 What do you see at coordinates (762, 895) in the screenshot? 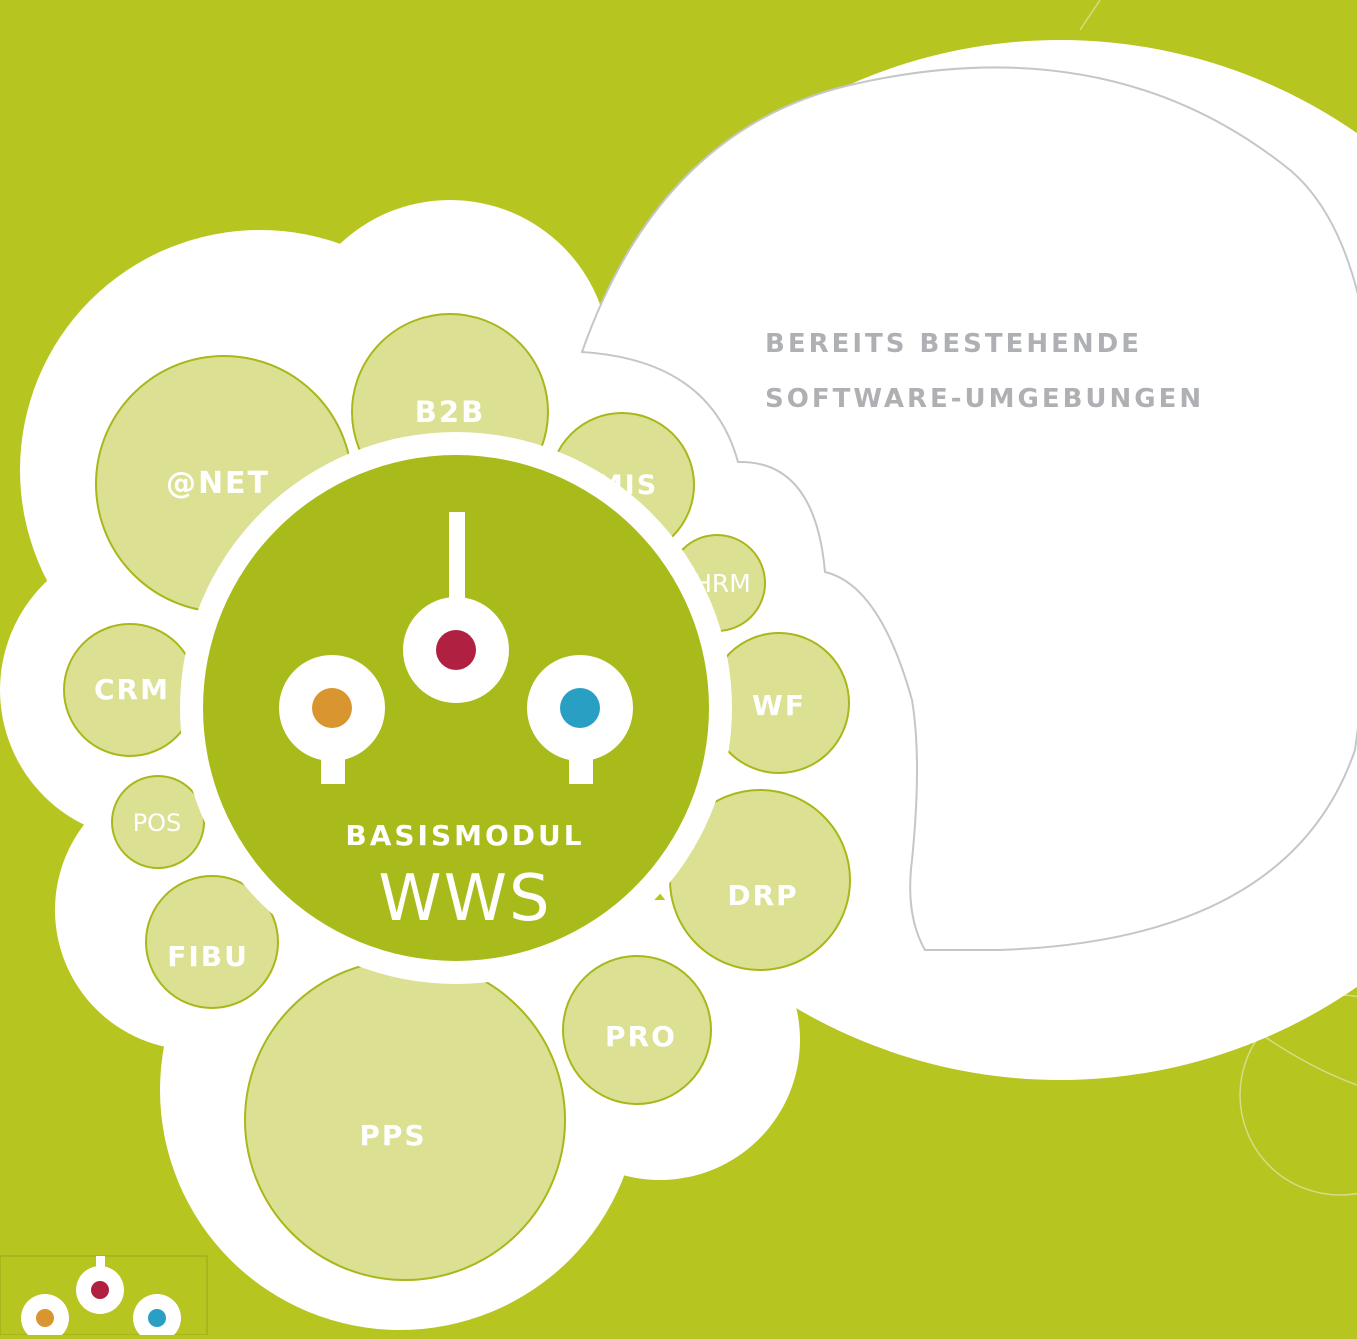
I see `module-label-drp: DRP` at bounding box center [762, 895].